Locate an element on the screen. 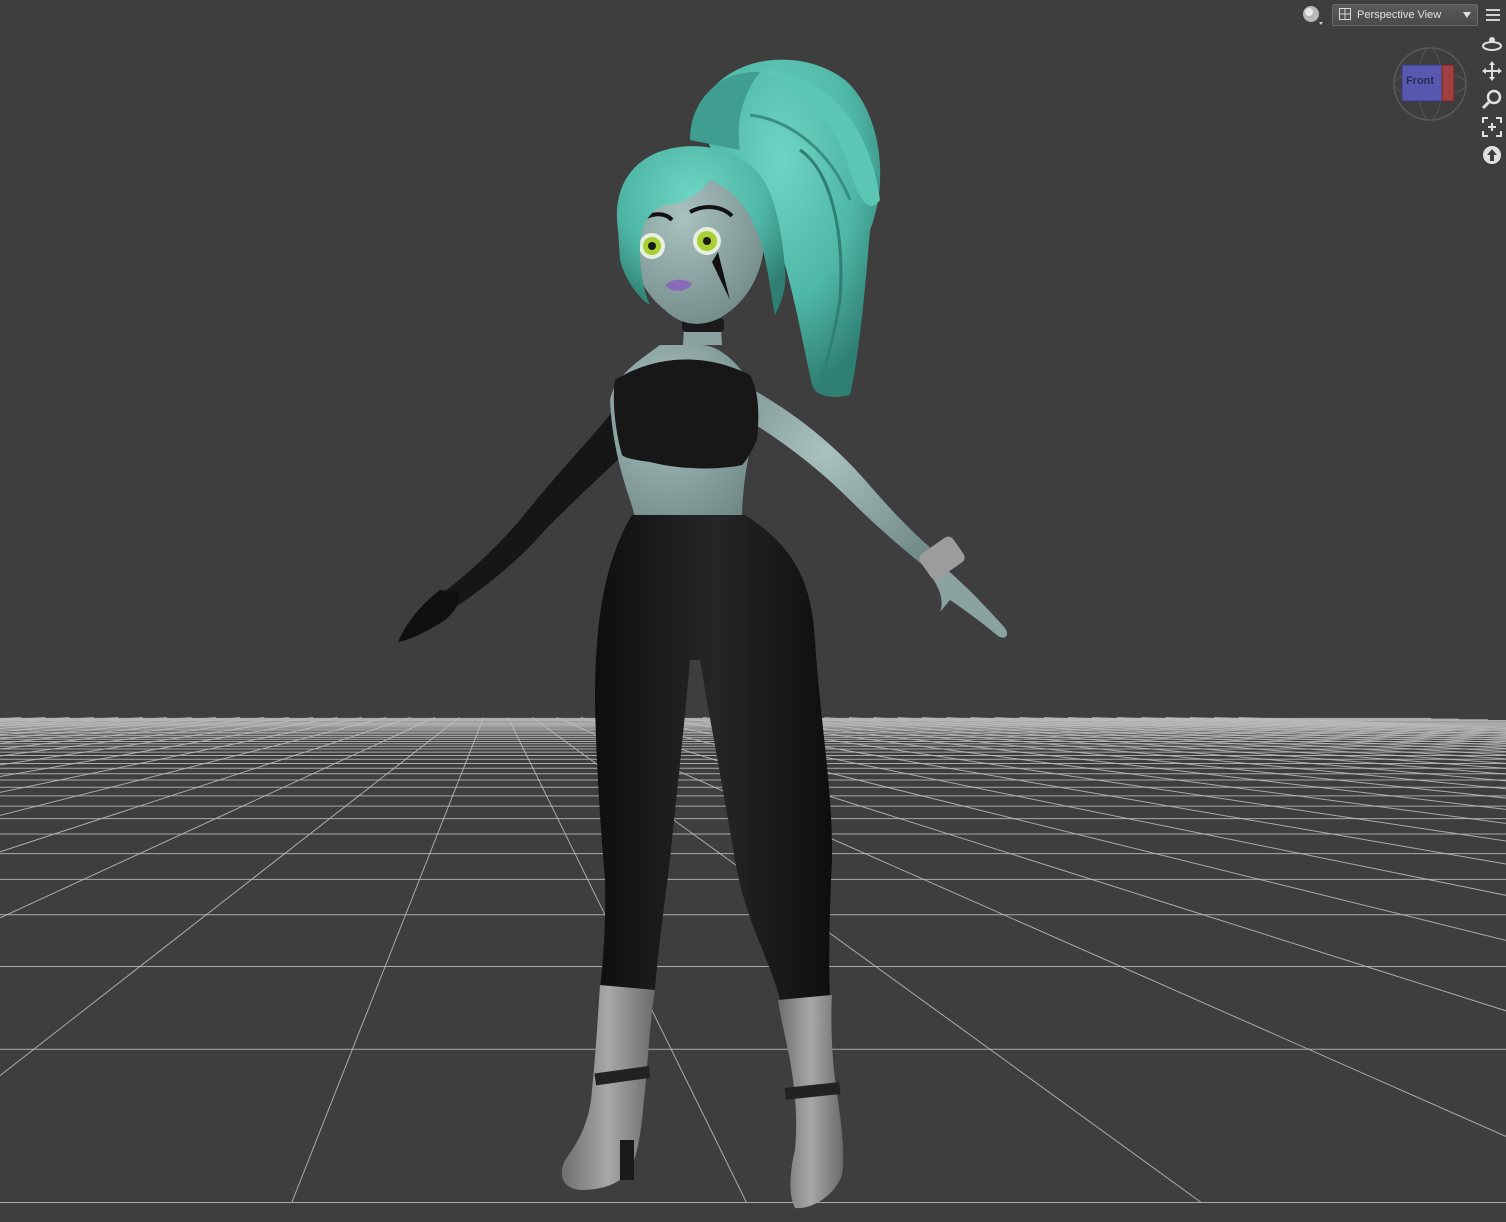  viewport-menu-icon is located at coordinates (1493, 15).